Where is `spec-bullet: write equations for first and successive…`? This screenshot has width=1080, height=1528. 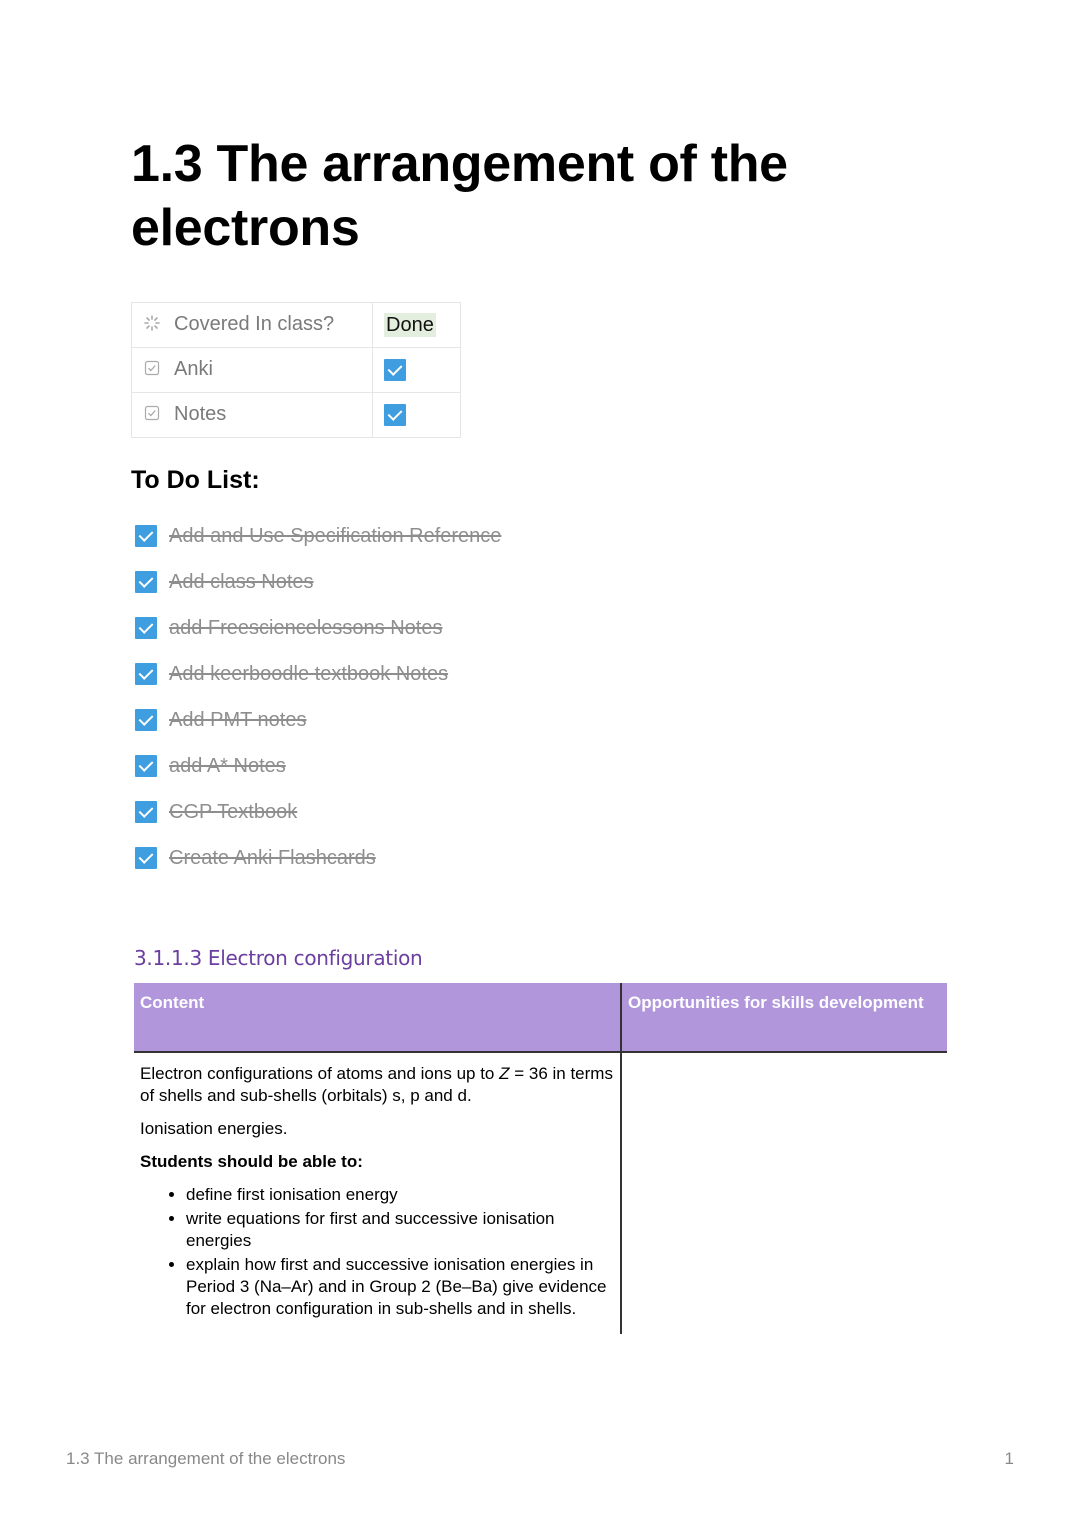
spec-bullet: write equations for first and successive… is located at coordinates (400, 1230).